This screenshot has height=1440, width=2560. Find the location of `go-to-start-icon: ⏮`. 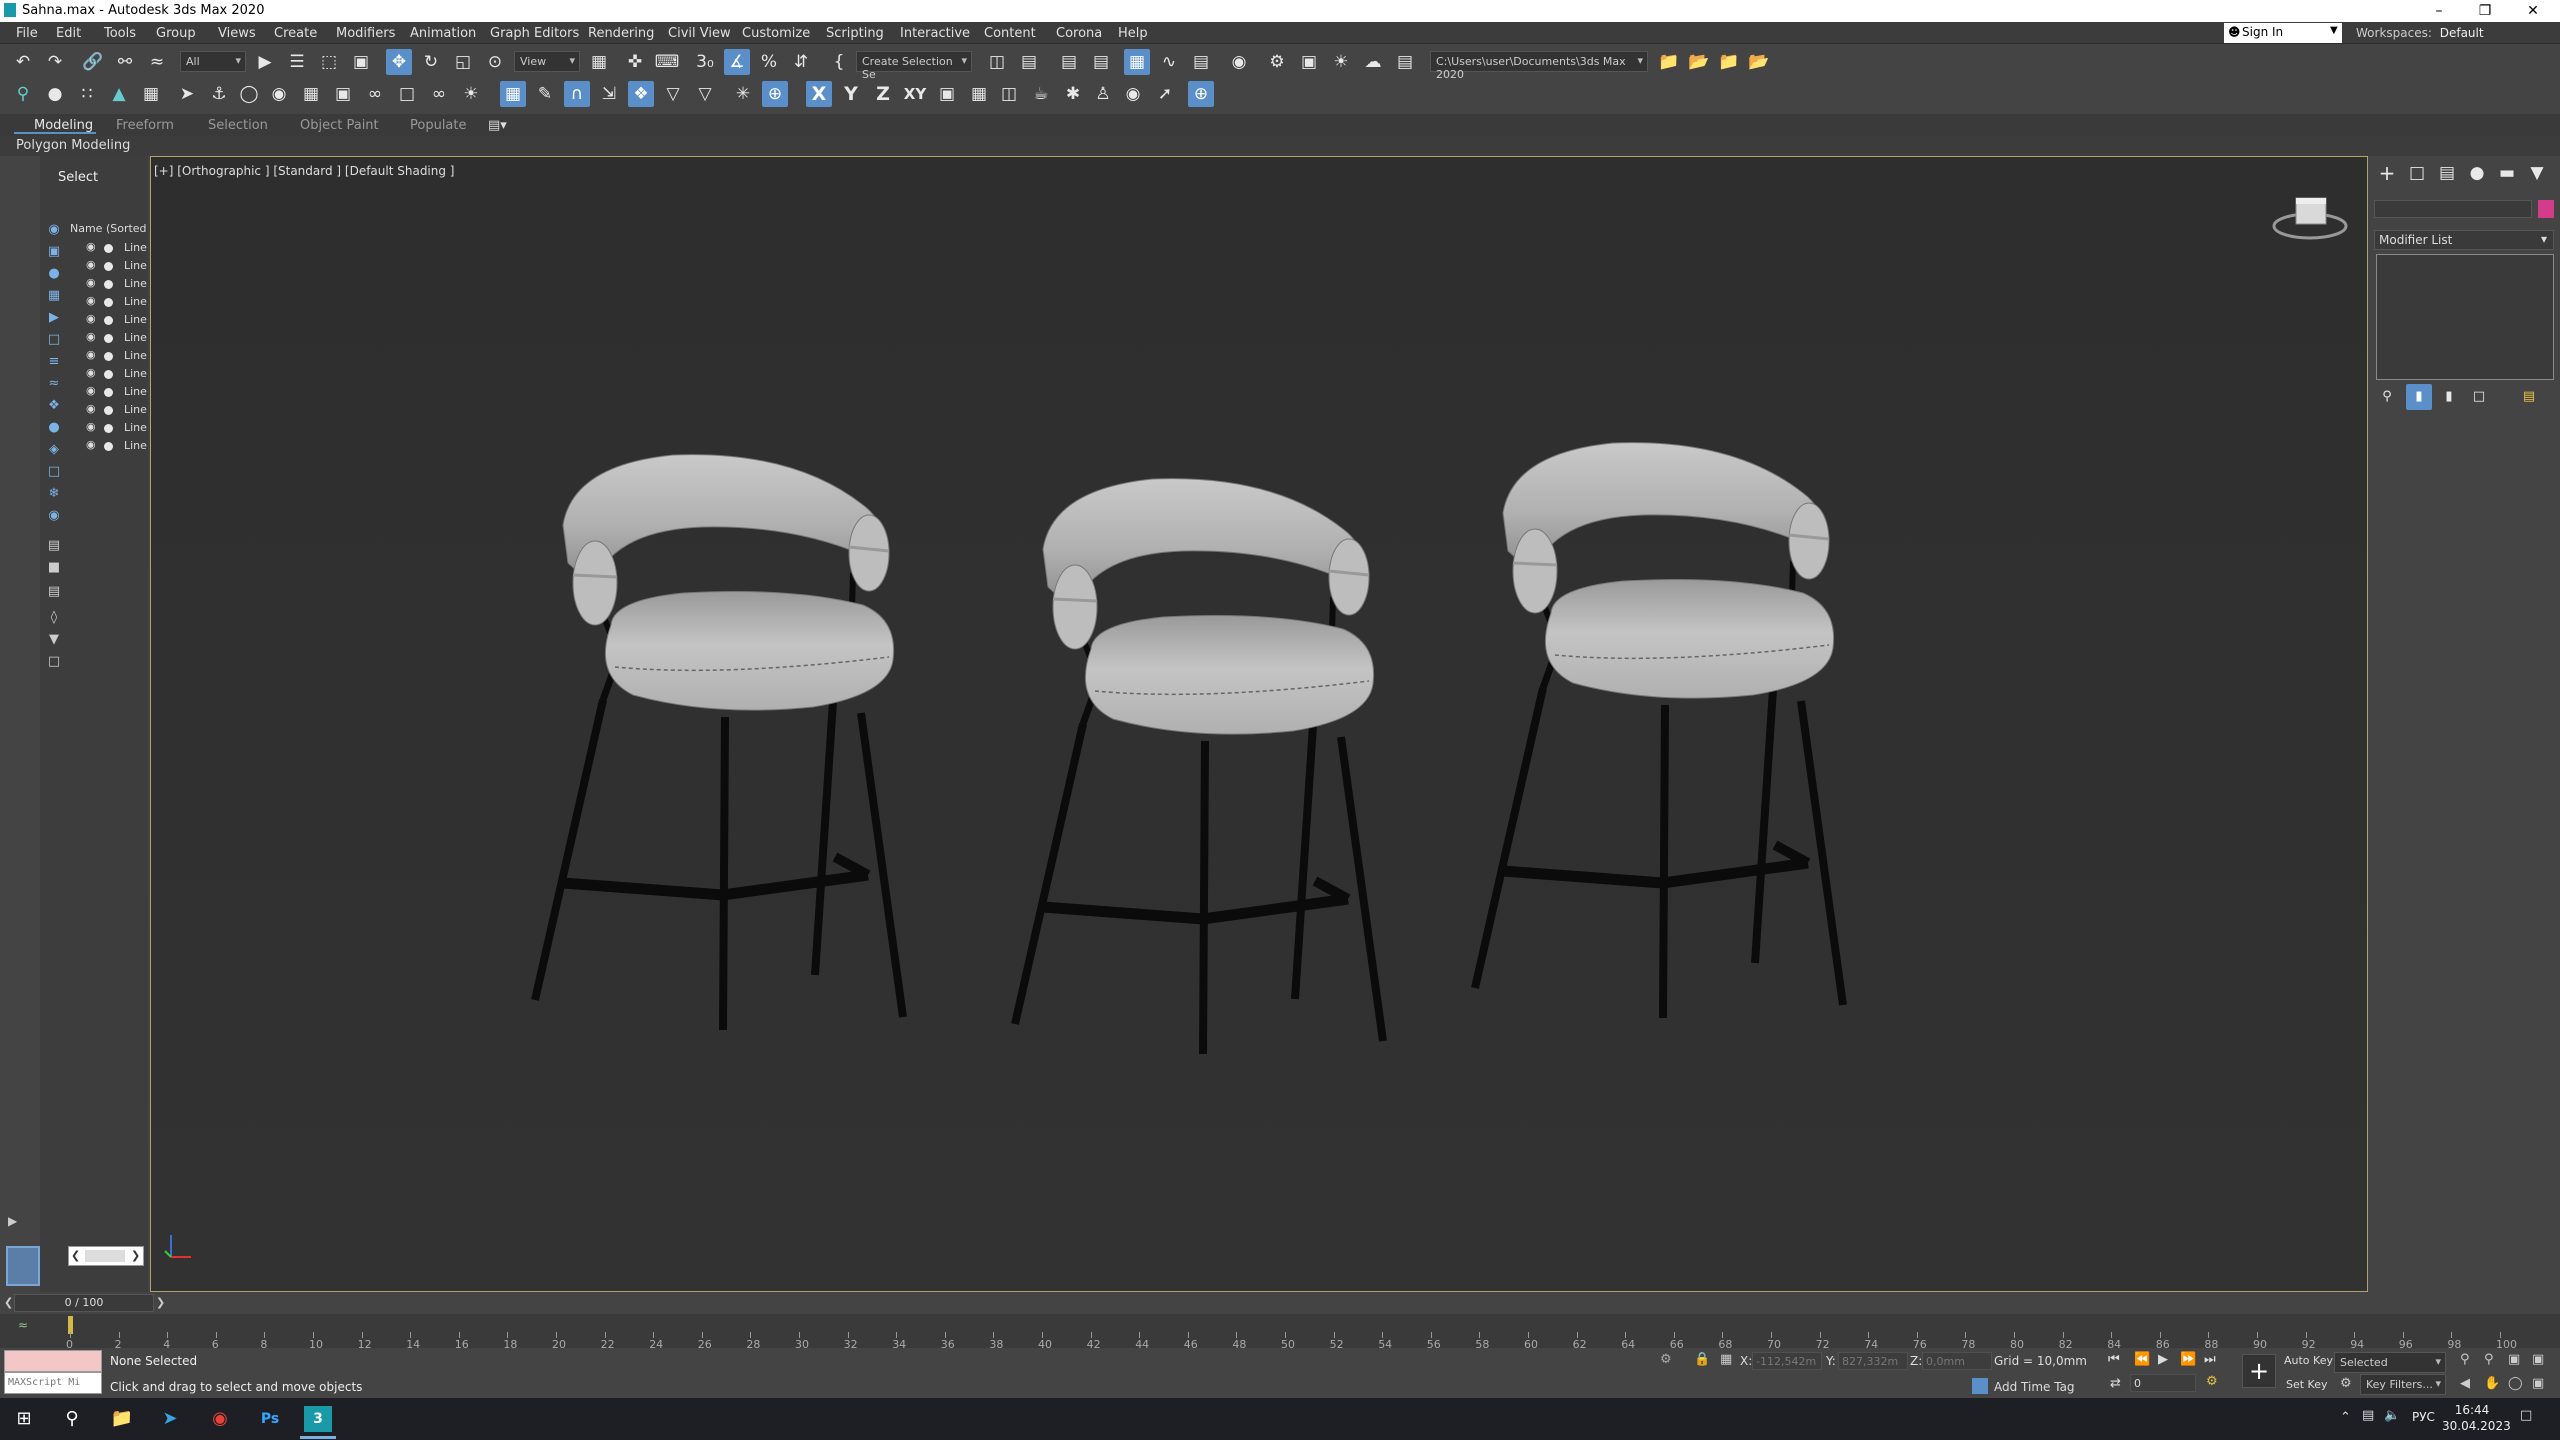

go-to-start-icon: ⏮ is located at coordinates (2114, 1359).